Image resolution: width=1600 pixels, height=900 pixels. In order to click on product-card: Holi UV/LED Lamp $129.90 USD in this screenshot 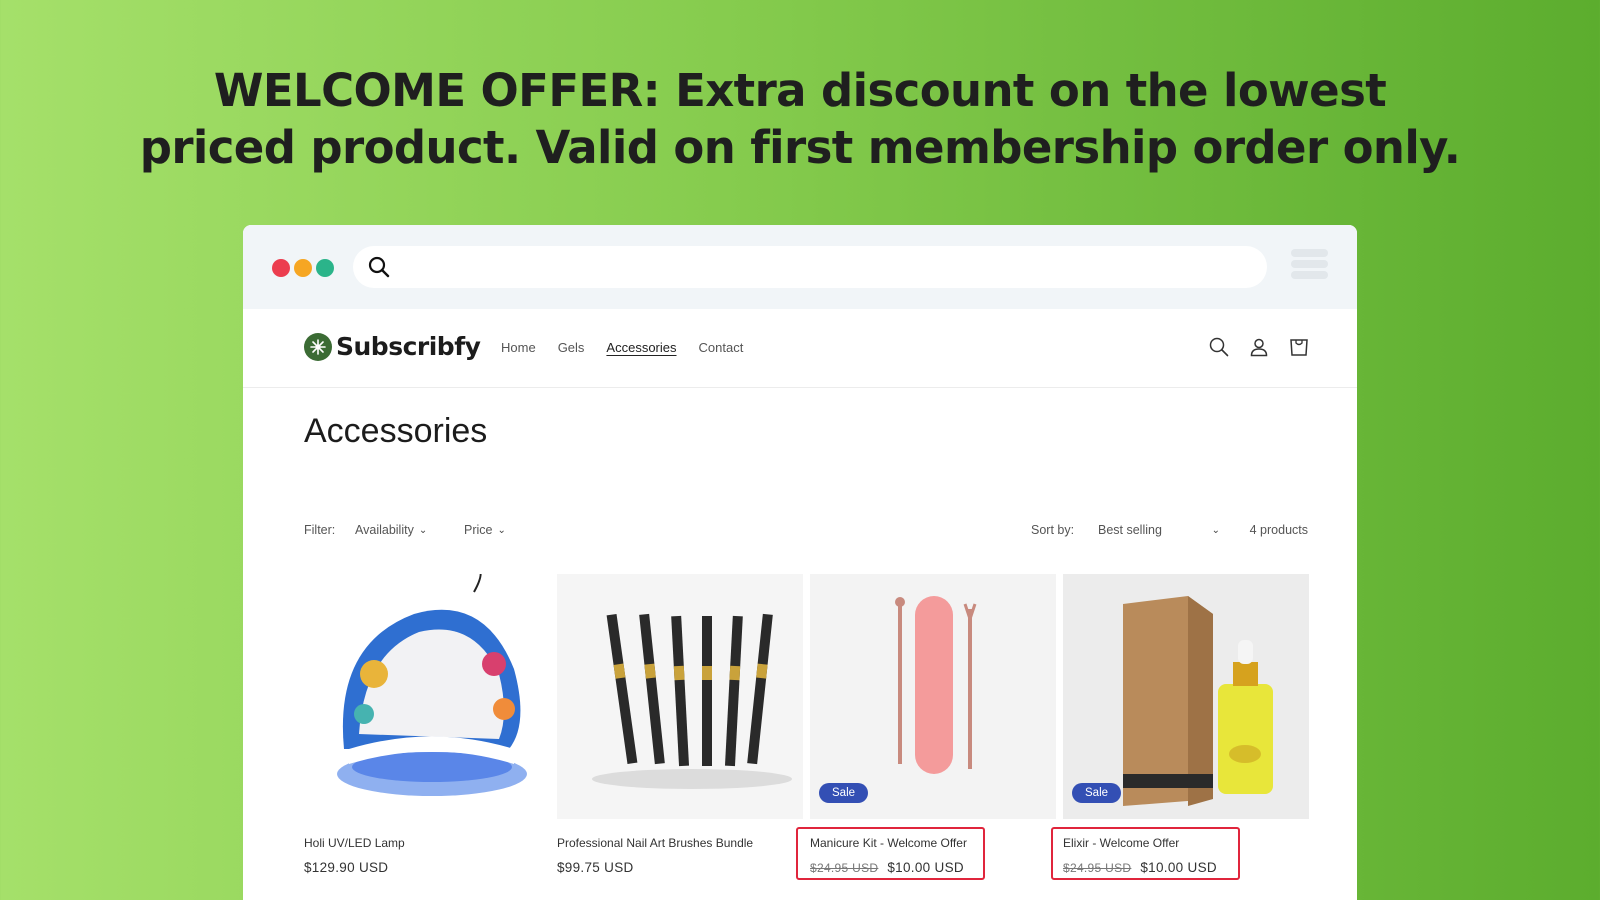, I will do `click(427, 724)`.